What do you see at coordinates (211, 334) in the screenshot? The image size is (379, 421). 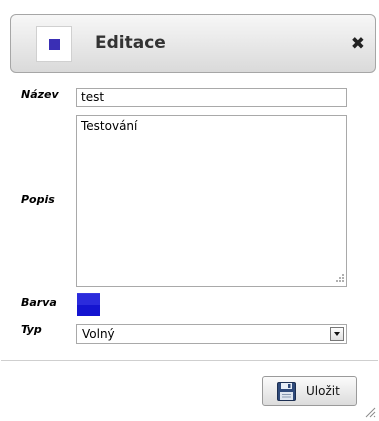 I see `type-select: Volný` at bounding box center [211, 334].